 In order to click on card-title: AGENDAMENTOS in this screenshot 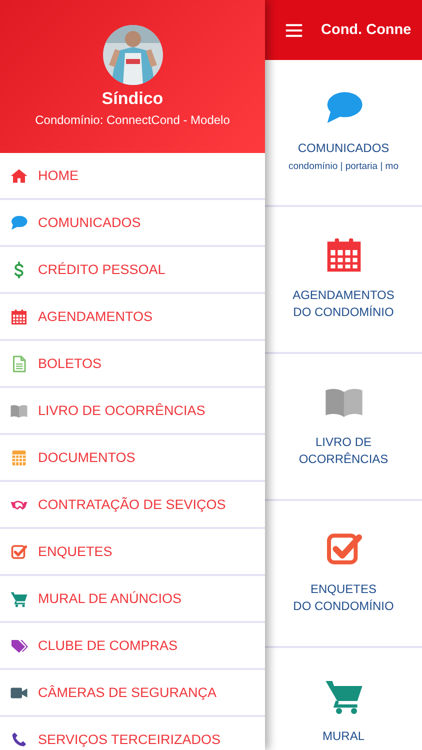, I will do `click(343, 295)`.